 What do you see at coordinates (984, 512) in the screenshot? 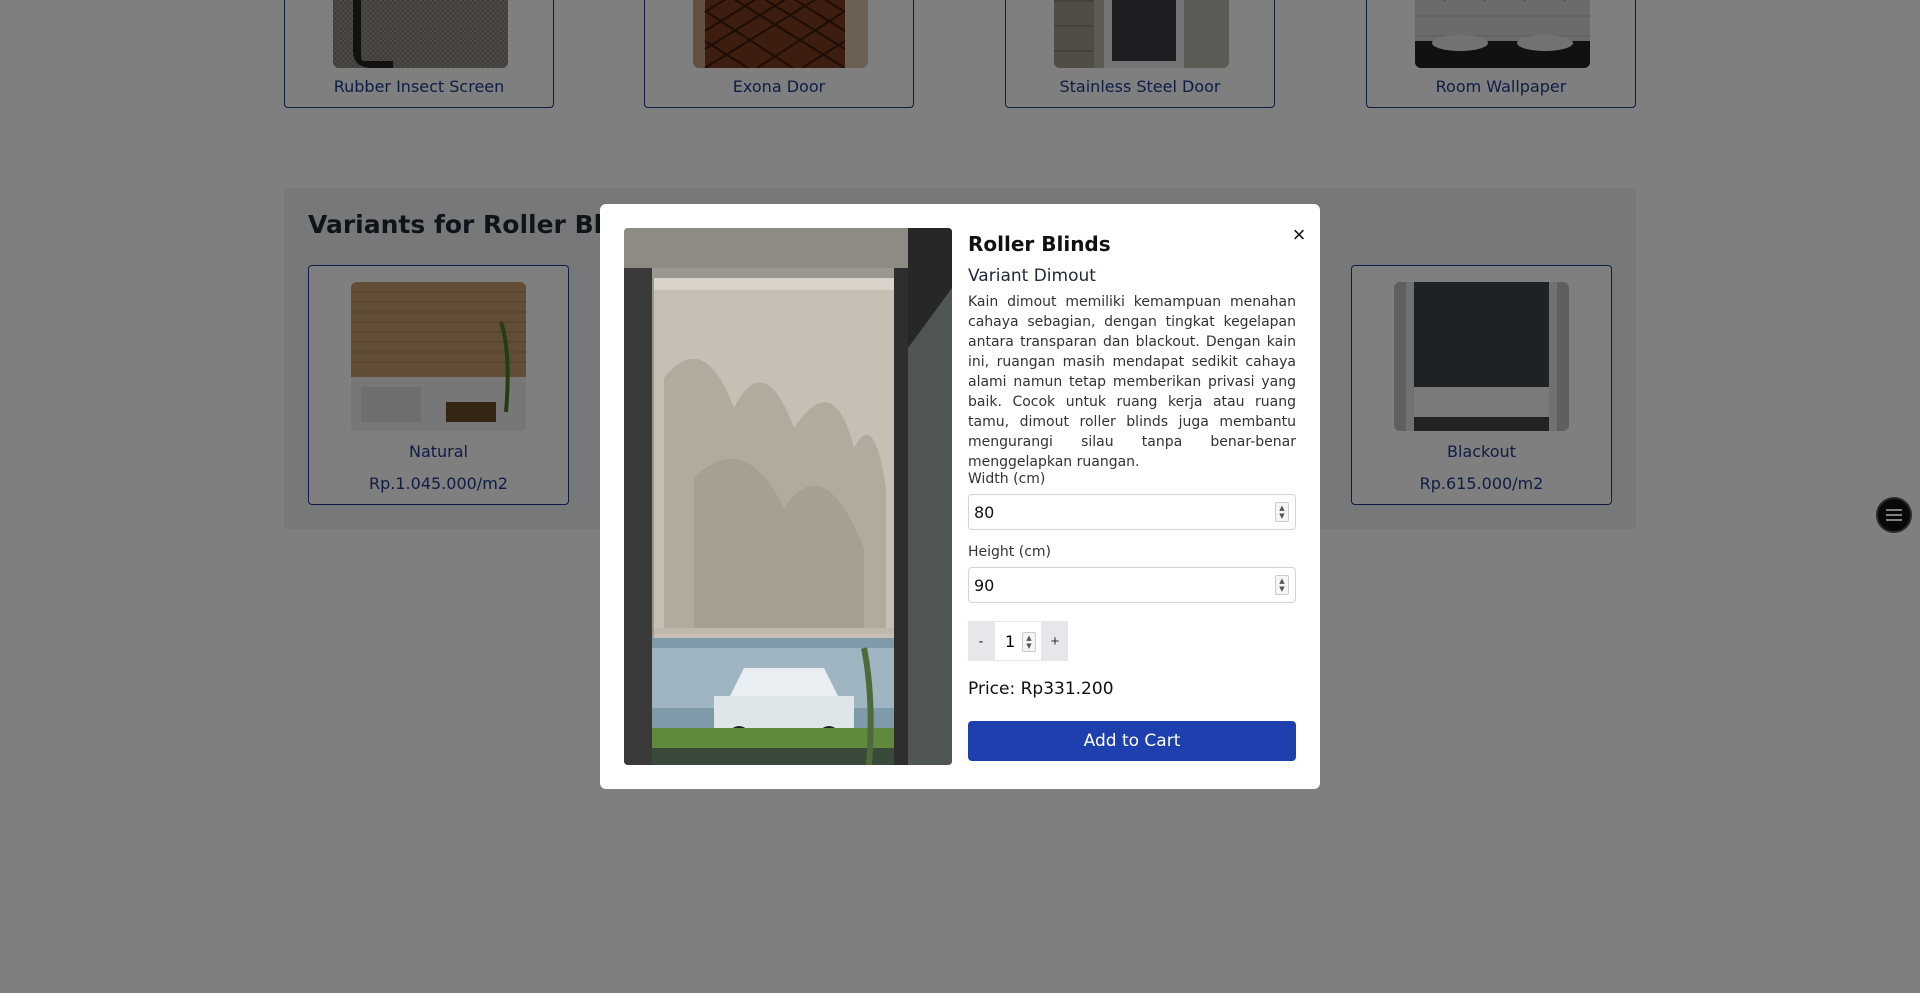
I see `width-value: 80` at bounding box center [984, 512].